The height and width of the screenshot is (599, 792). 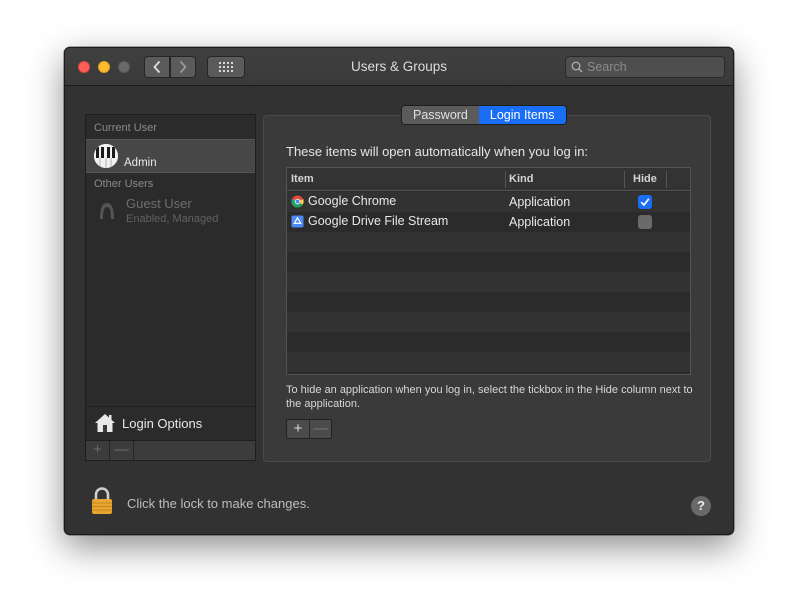 I want to click on chrome-icon, so click(x=297, y=201).